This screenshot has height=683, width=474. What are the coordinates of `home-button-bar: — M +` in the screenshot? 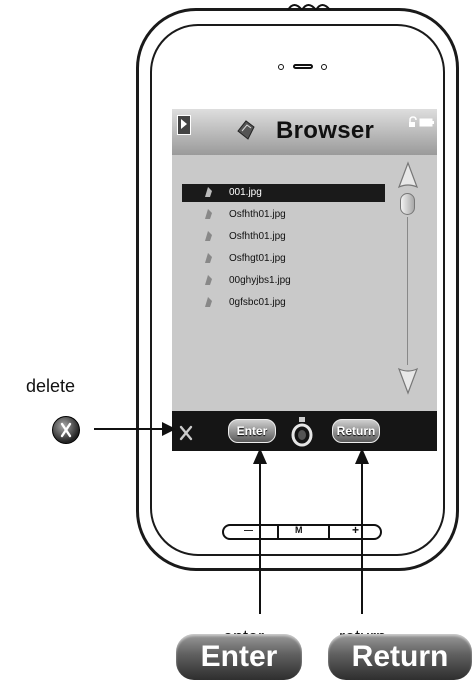 It's located at (302, 531).